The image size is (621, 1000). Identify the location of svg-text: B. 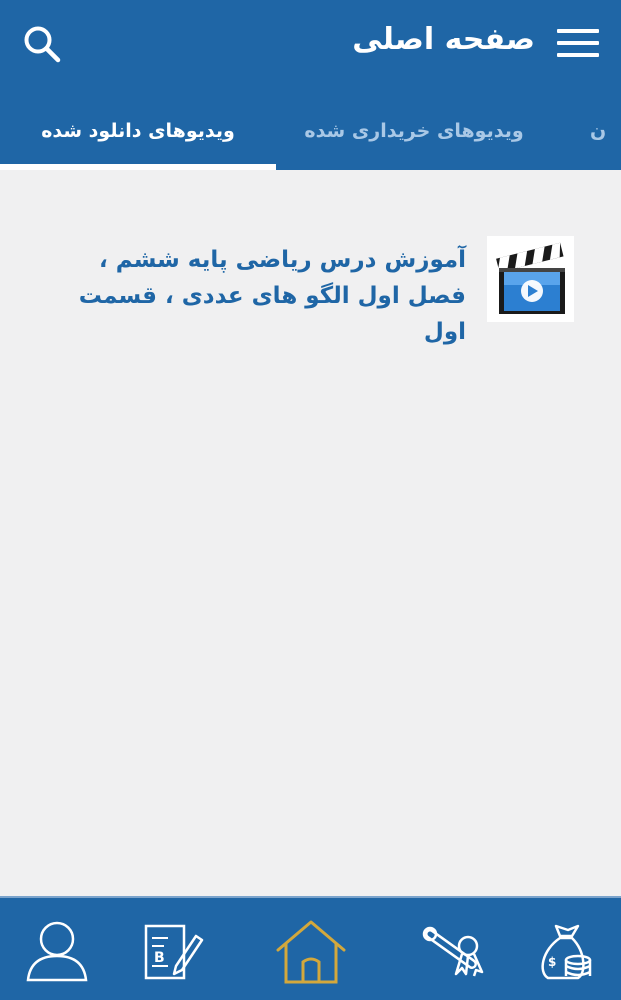
(159, 958).